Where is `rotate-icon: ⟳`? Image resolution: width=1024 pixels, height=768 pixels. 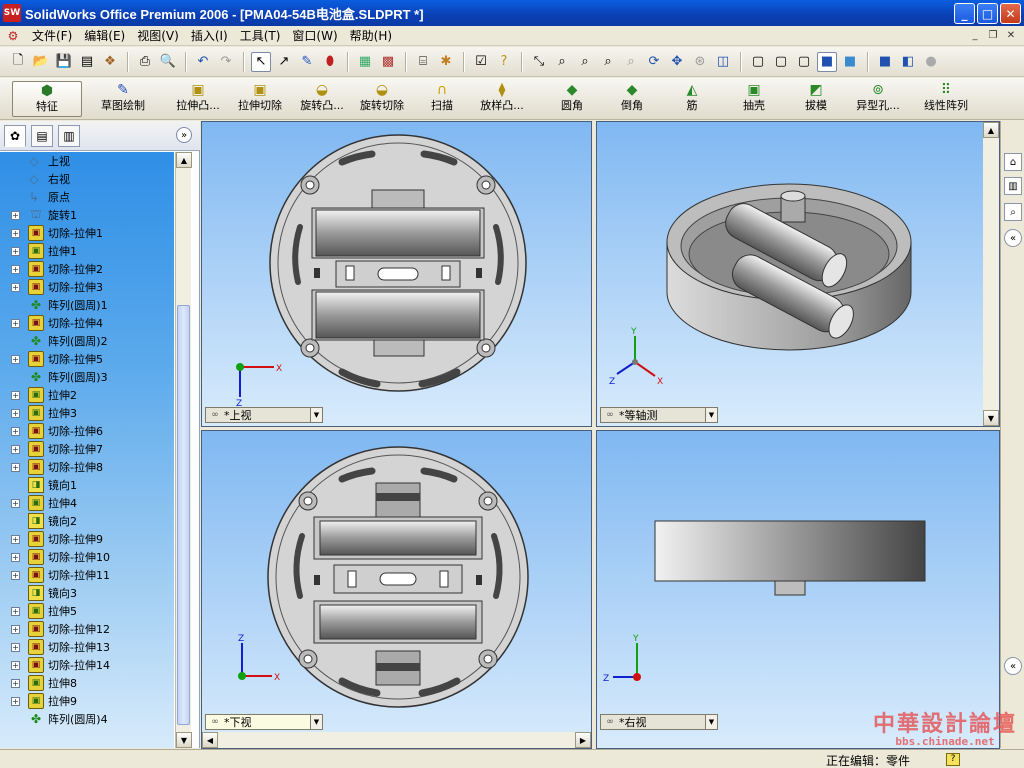 rotate-icon: ⟳ is located at coordinates (654, 62).